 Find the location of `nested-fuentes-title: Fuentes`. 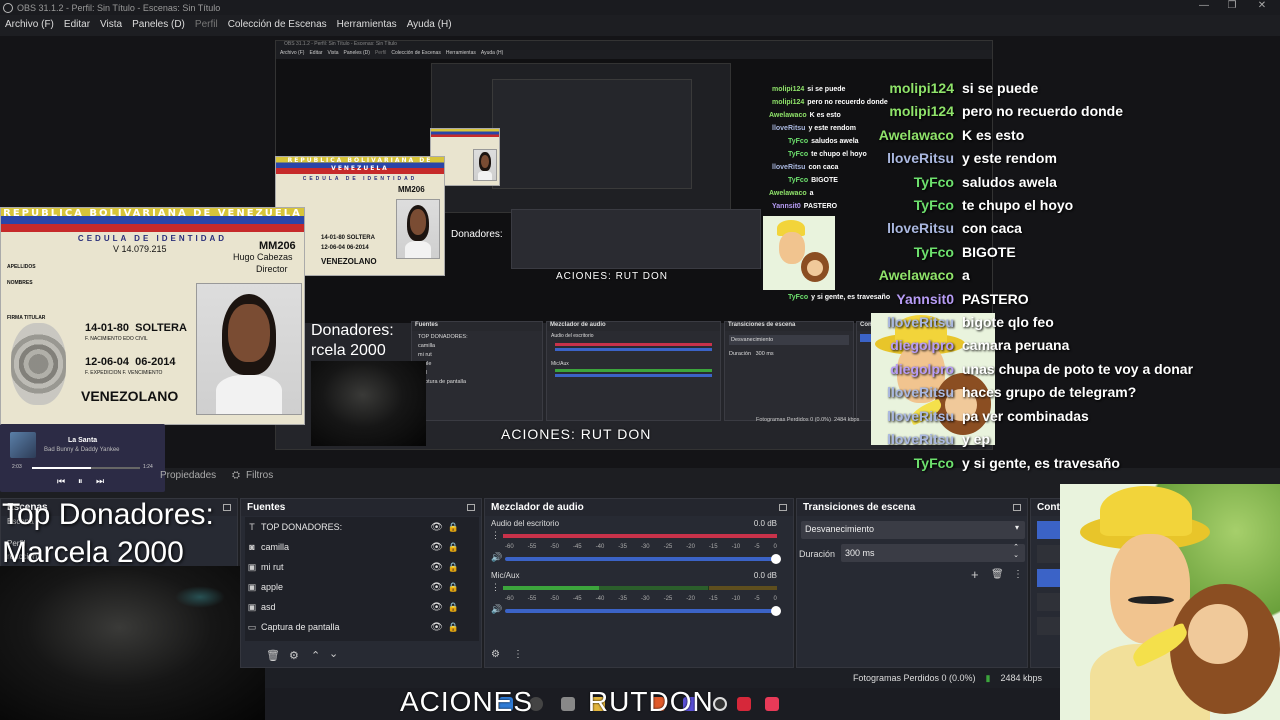

nested-fuentes-title: Fuentes is located at coordinates (477, 326).